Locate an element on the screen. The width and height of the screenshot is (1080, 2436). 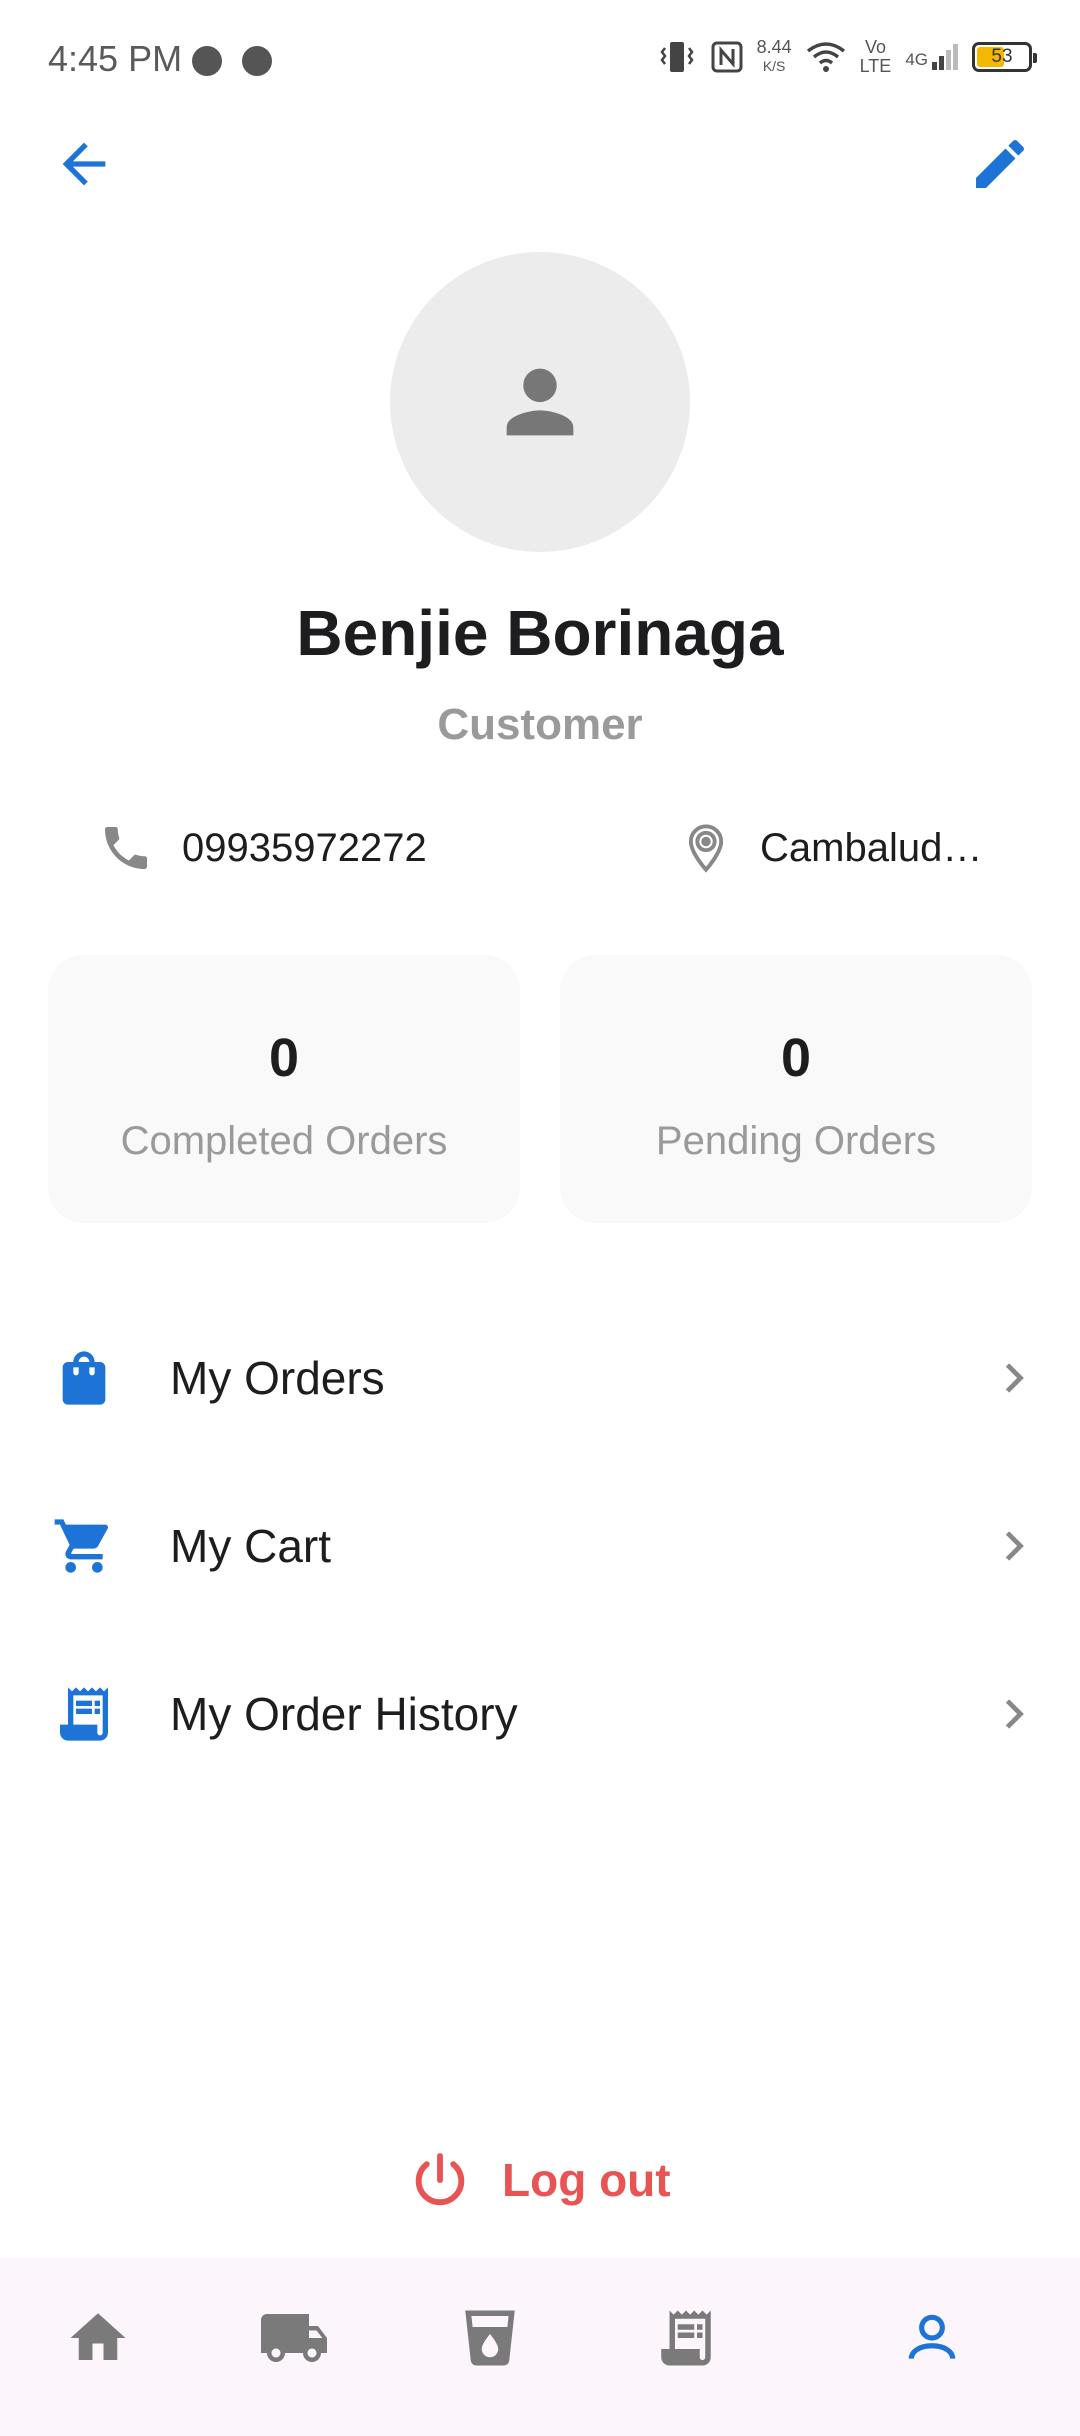
profile-name: Benjie Borinaga is located at coordinates (540, 633).